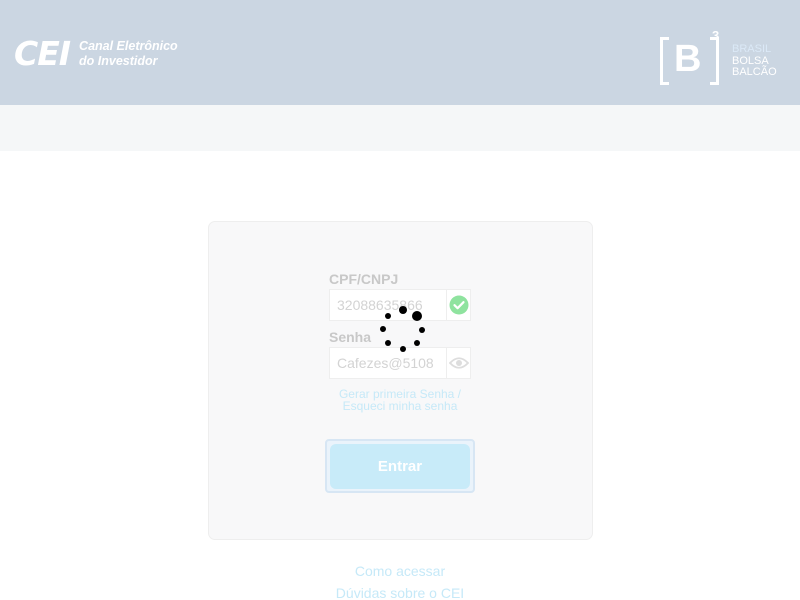 The width and height of the screenshot is (800, 600). Describe the element at coordinates (714, 61) in the screenshot. I see `b3-bracket-right` at that location.